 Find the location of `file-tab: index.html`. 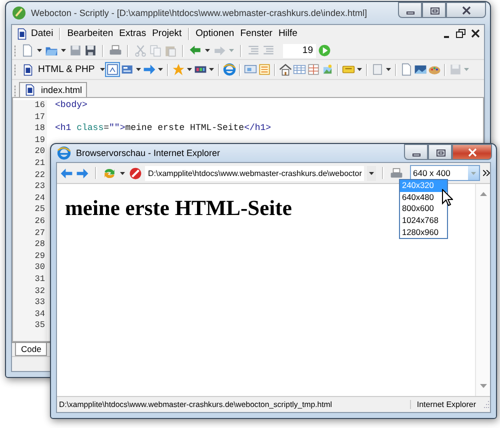

file-tab: index.html is located at coordinates (53, 89).